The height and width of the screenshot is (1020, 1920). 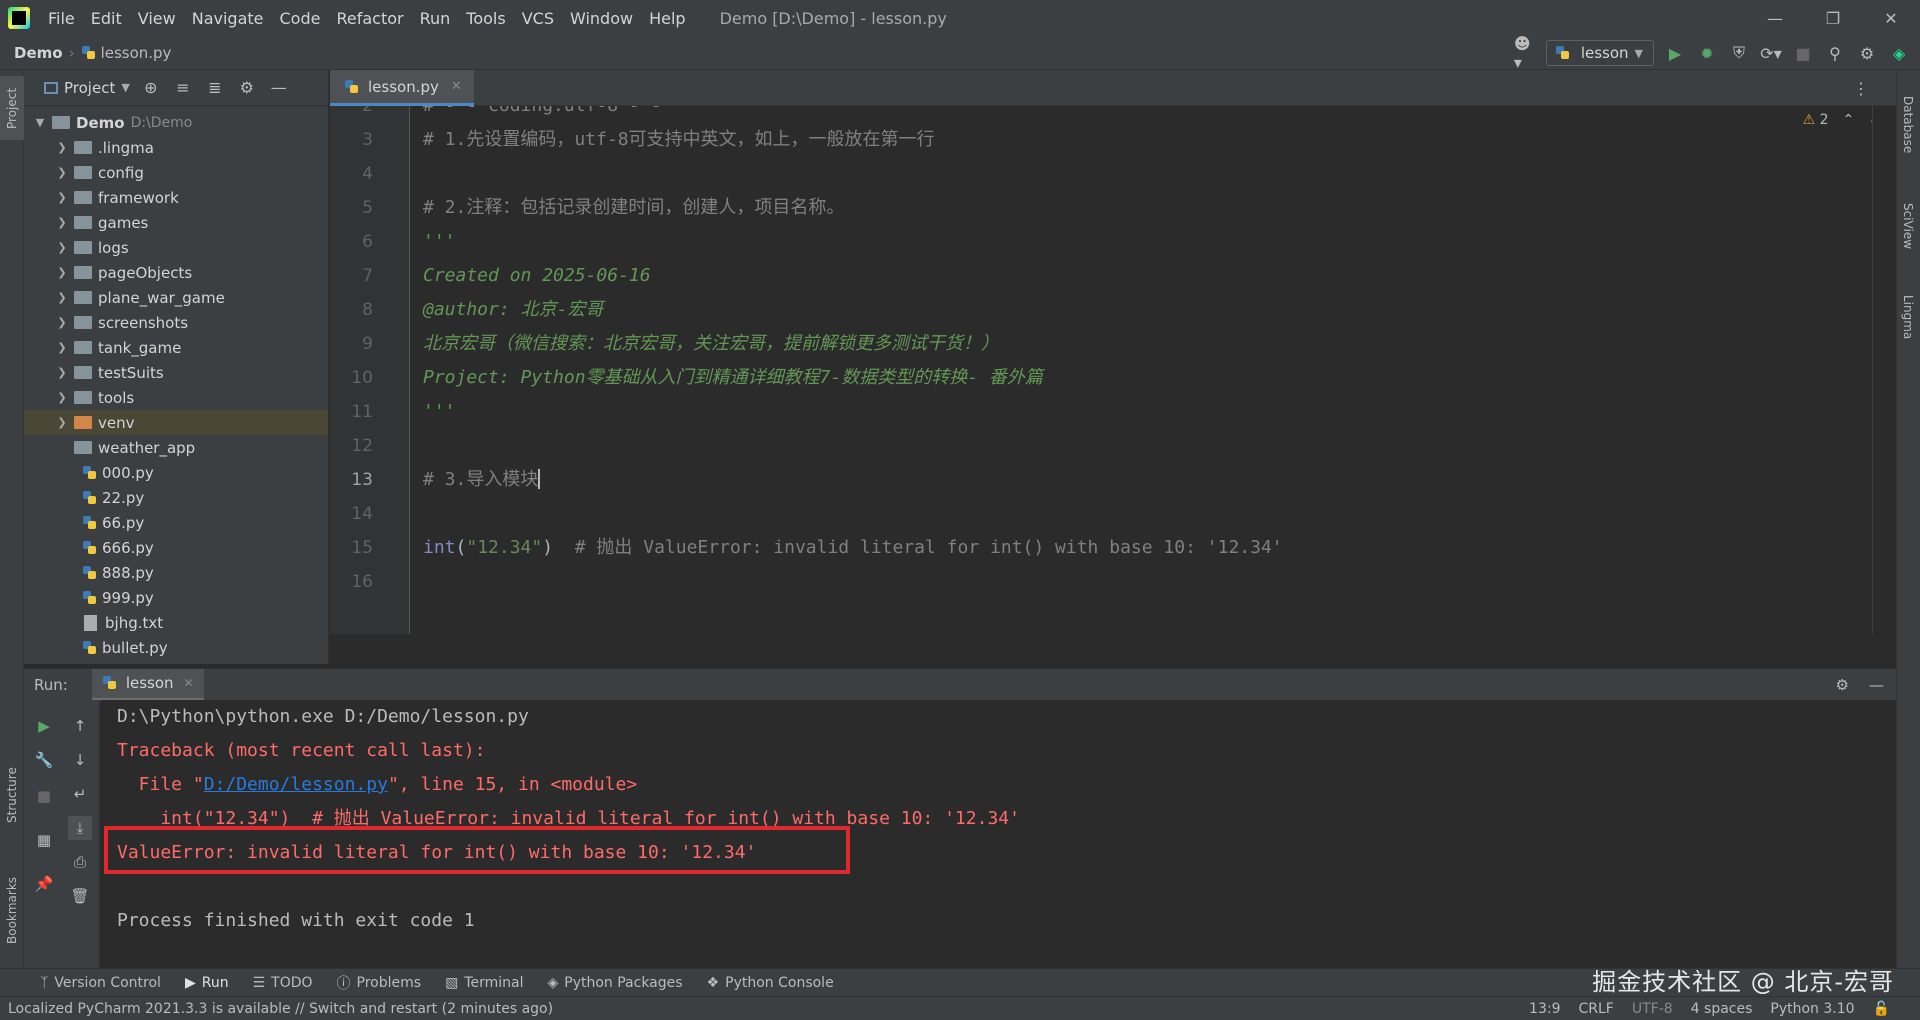 I want to click on editor-tab-lesson: lesson.py ✕, so click(x=402, y=88).